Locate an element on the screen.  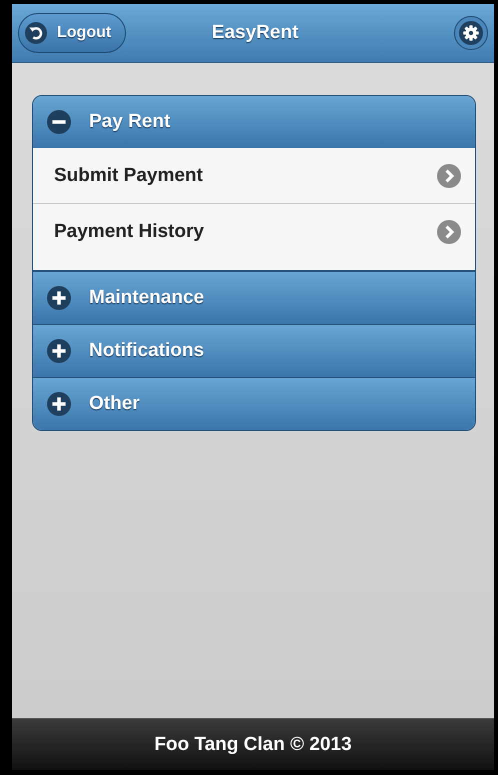
logout-button: Logout is located at coordinates (72, 33).